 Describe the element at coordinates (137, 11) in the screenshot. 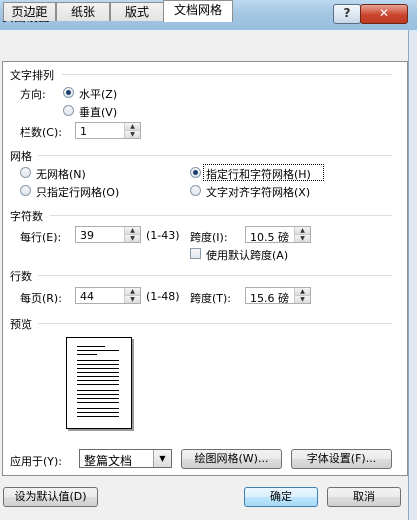

I see `tab-layout: 版式` at that location.